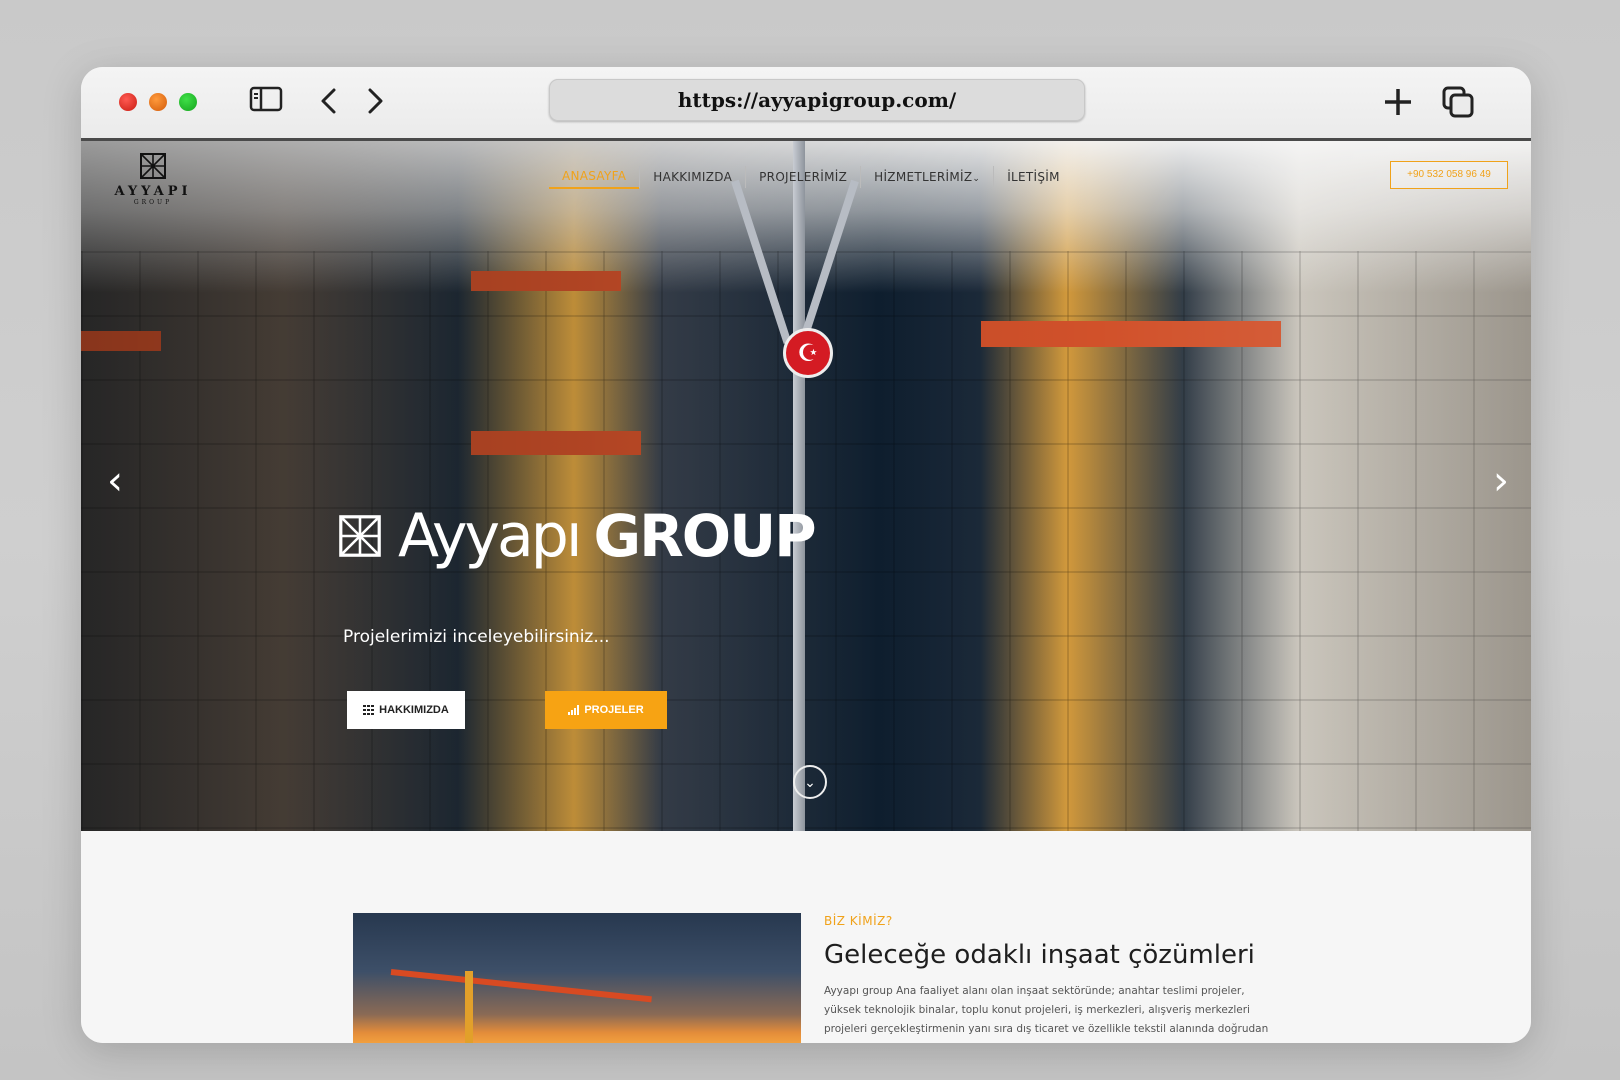 This screenshot has width=1620, height=1080. Describe the element at coordinates (705, 536) in the screenshot. I see `hero-title-bold: GROUP` at that location.